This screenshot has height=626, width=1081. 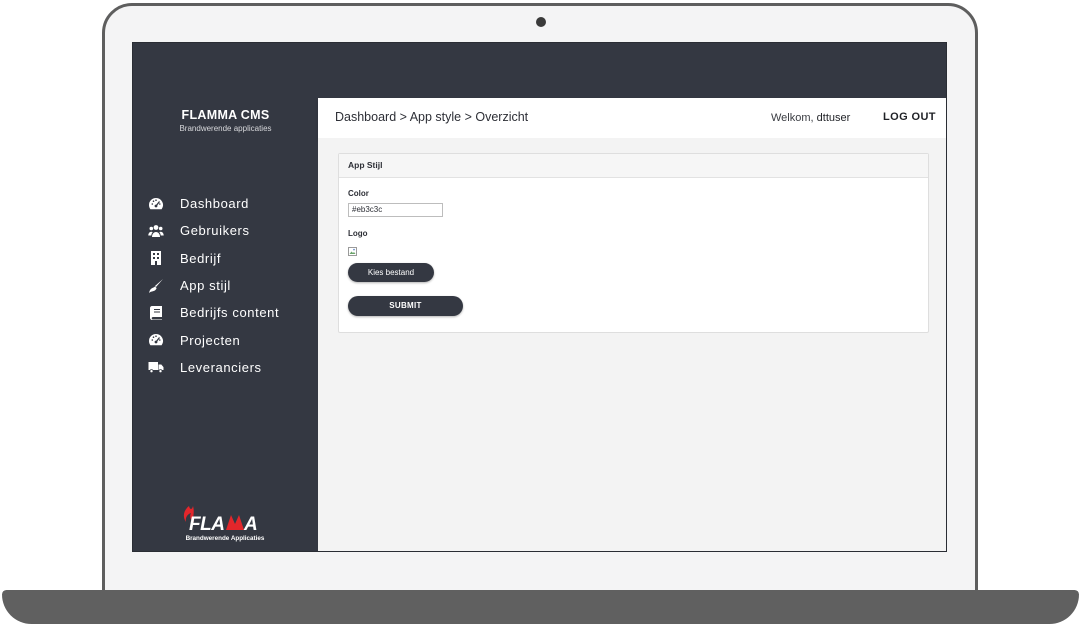 I want to click on svg-text: FLA, so click(x=206, y=524).